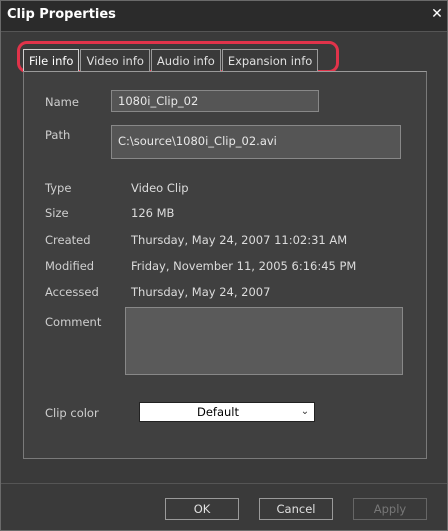  I want to click on window-title: Clip Properties, so click(61, 14).